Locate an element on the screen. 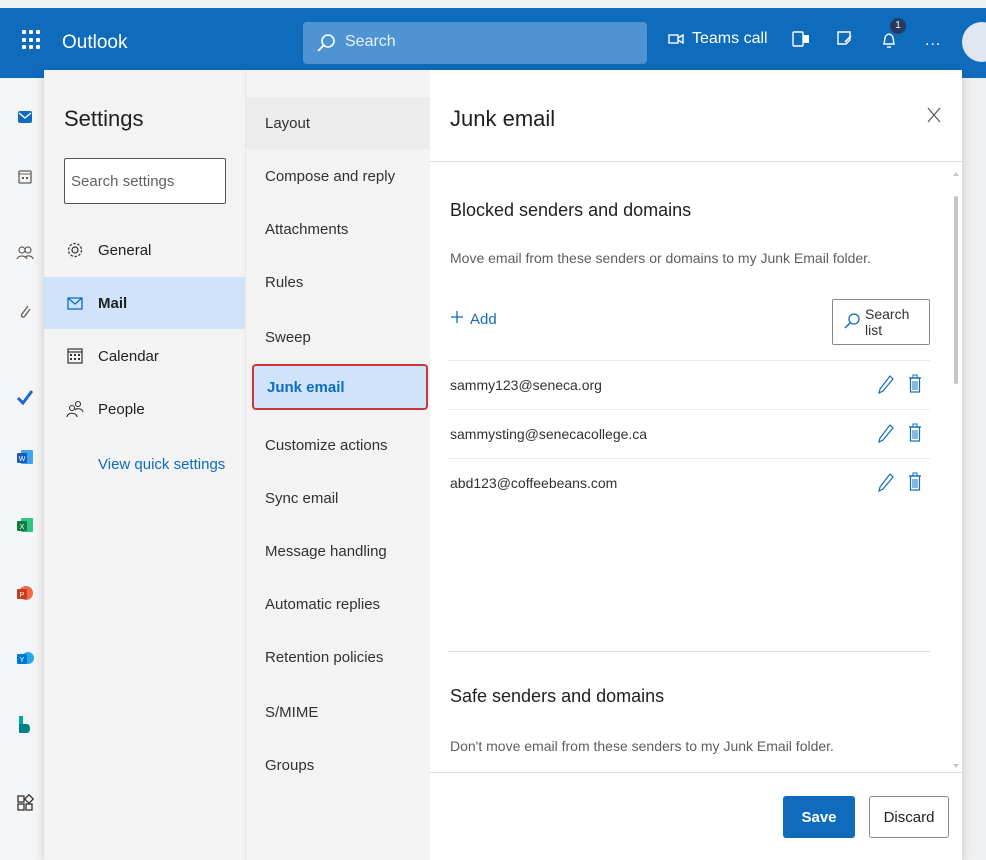 This screenshot has width=986, height=860. yammer-icon: Y is located at coordinates (25, 659).